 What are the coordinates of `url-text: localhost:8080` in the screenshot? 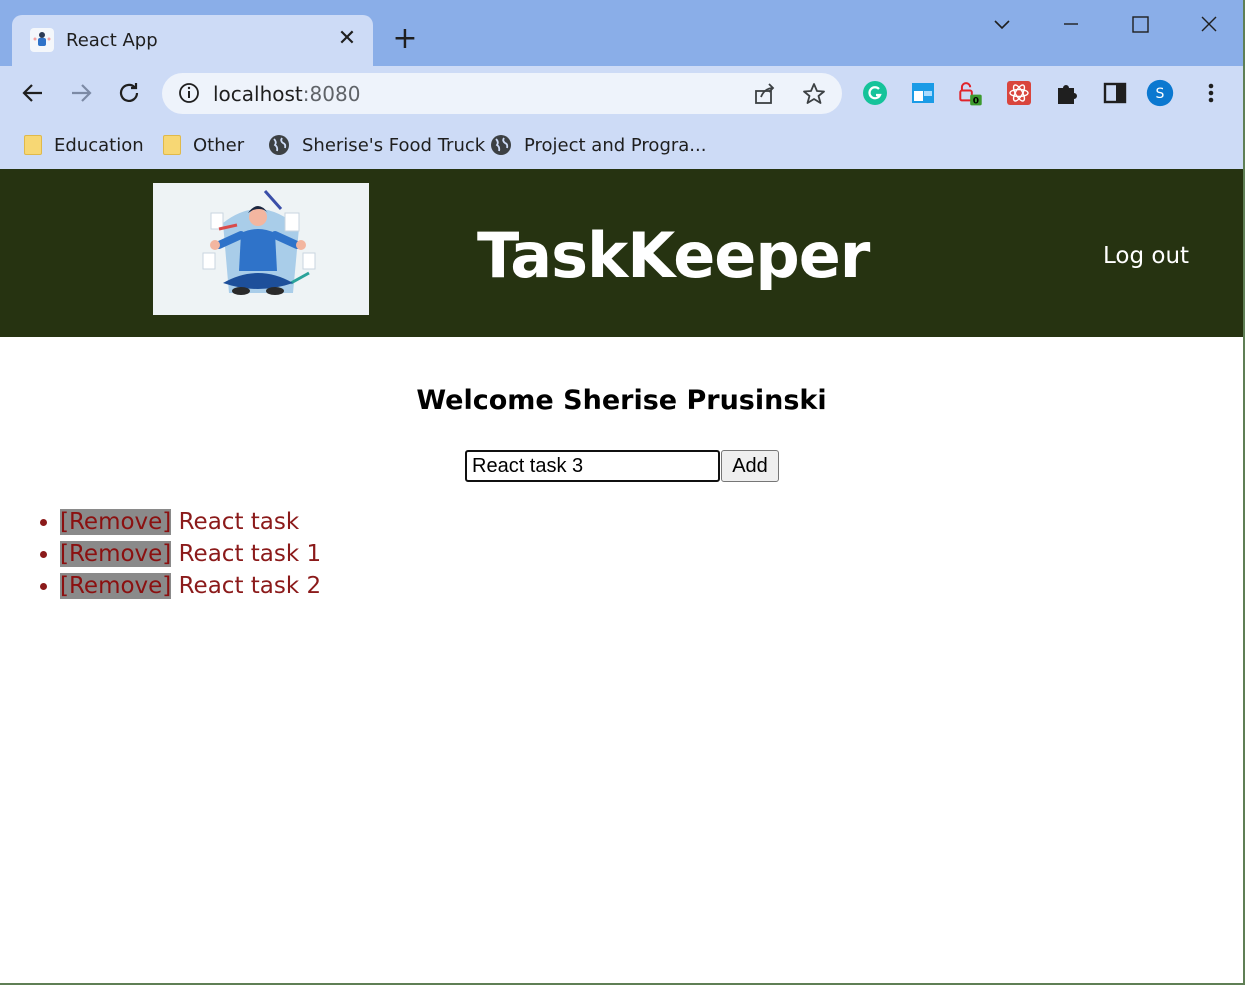 It's located at (286, 94).